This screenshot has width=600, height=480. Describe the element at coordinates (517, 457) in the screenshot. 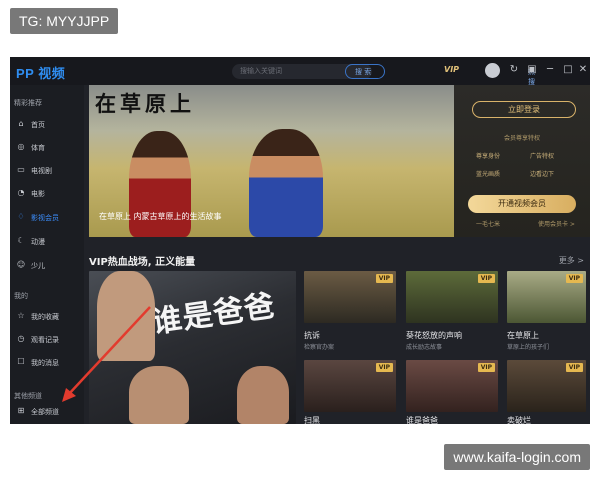

I see `watermark-bottom: www.kaifa-login.com` at that location.